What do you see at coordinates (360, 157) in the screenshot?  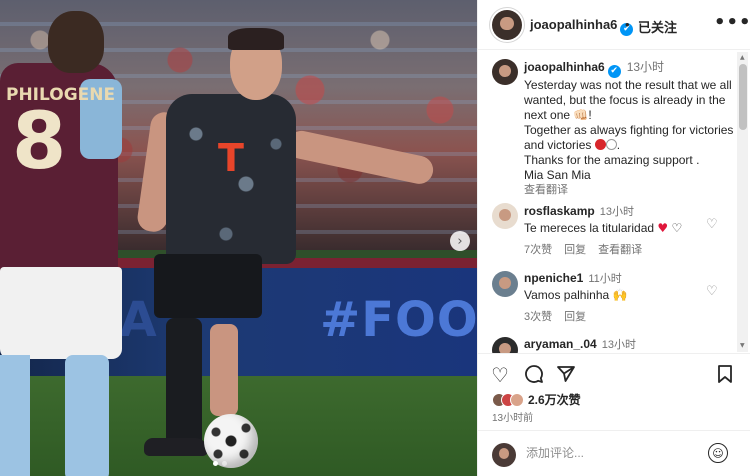 I see `player-right-arm` at bounding box center [360, 157].